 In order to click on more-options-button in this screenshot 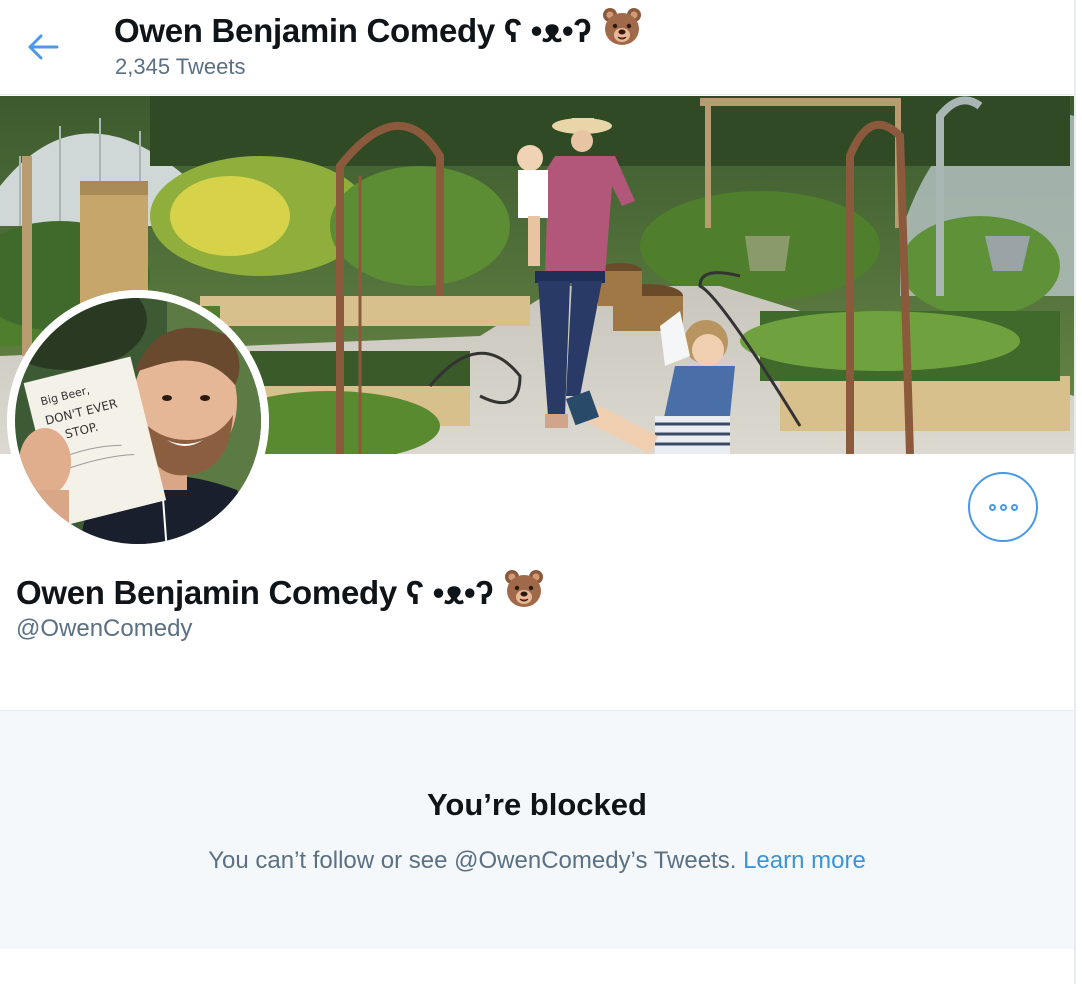, I will do `click(1003, 507)`.